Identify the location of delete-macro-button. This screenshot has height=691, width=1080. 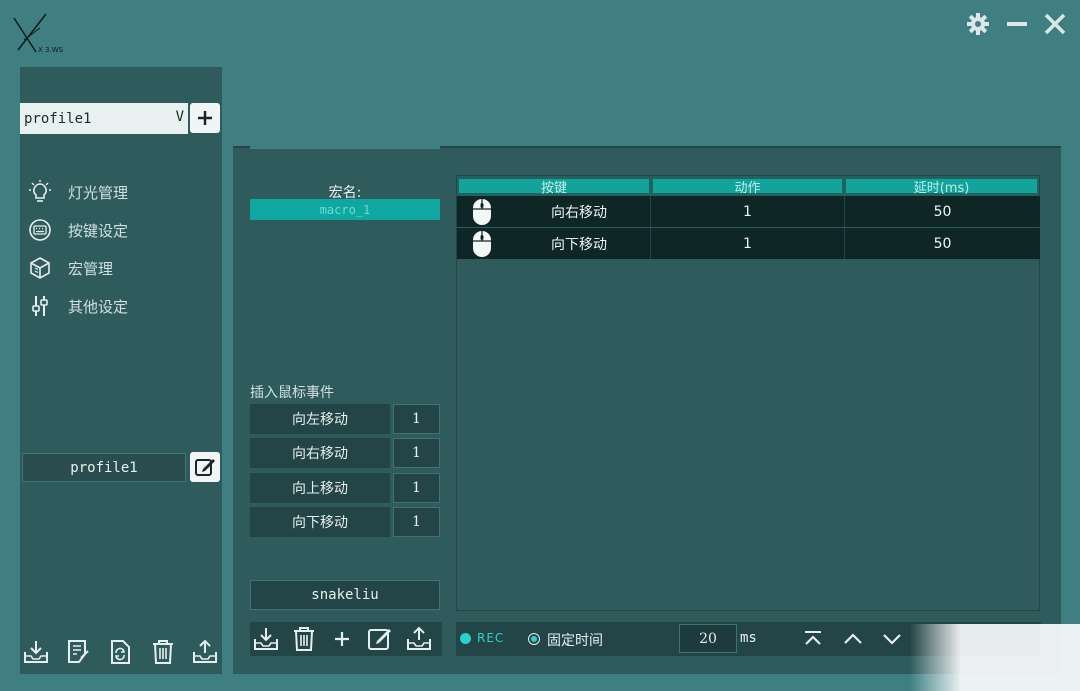
(304, 639).